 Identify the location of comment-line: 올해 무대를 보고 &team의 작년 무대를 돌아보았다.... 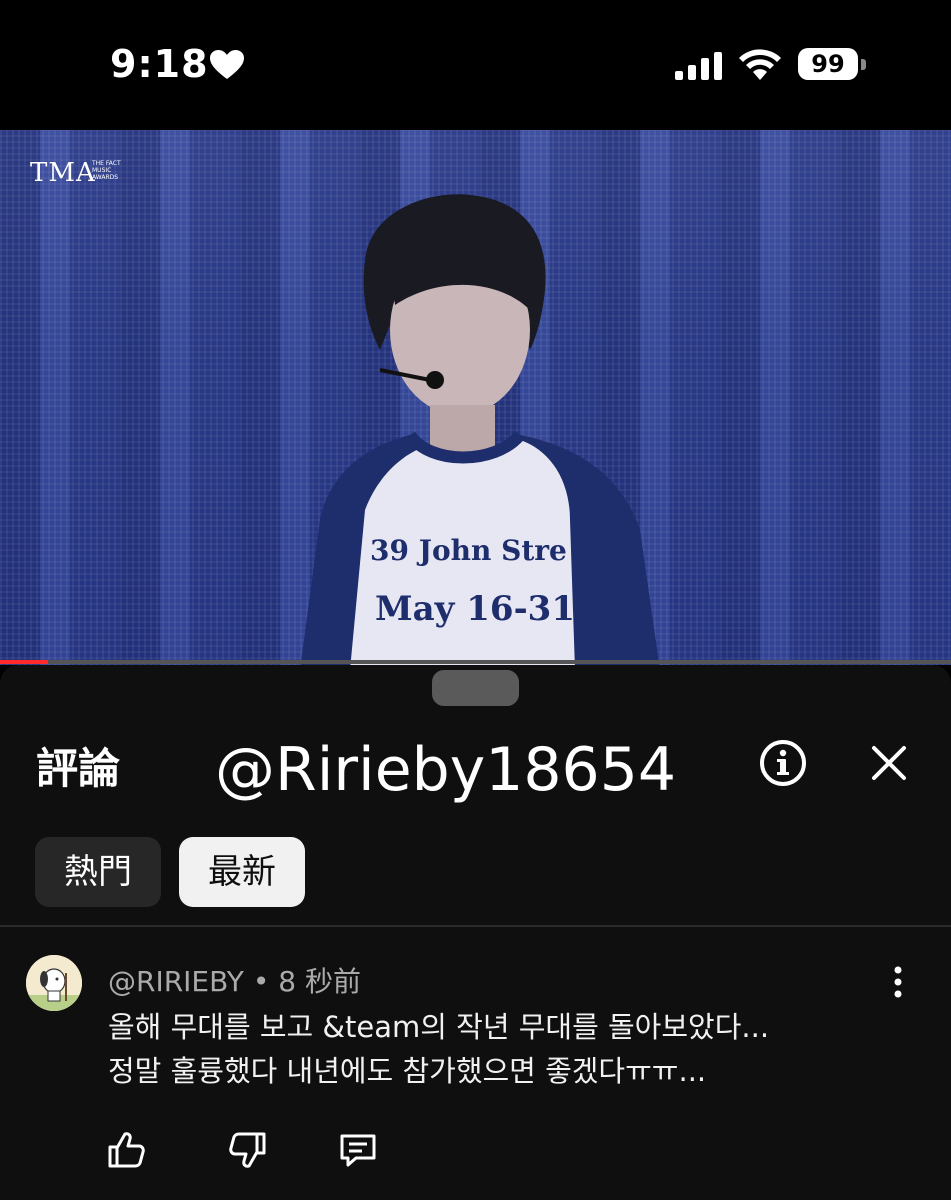
(439, 1027).